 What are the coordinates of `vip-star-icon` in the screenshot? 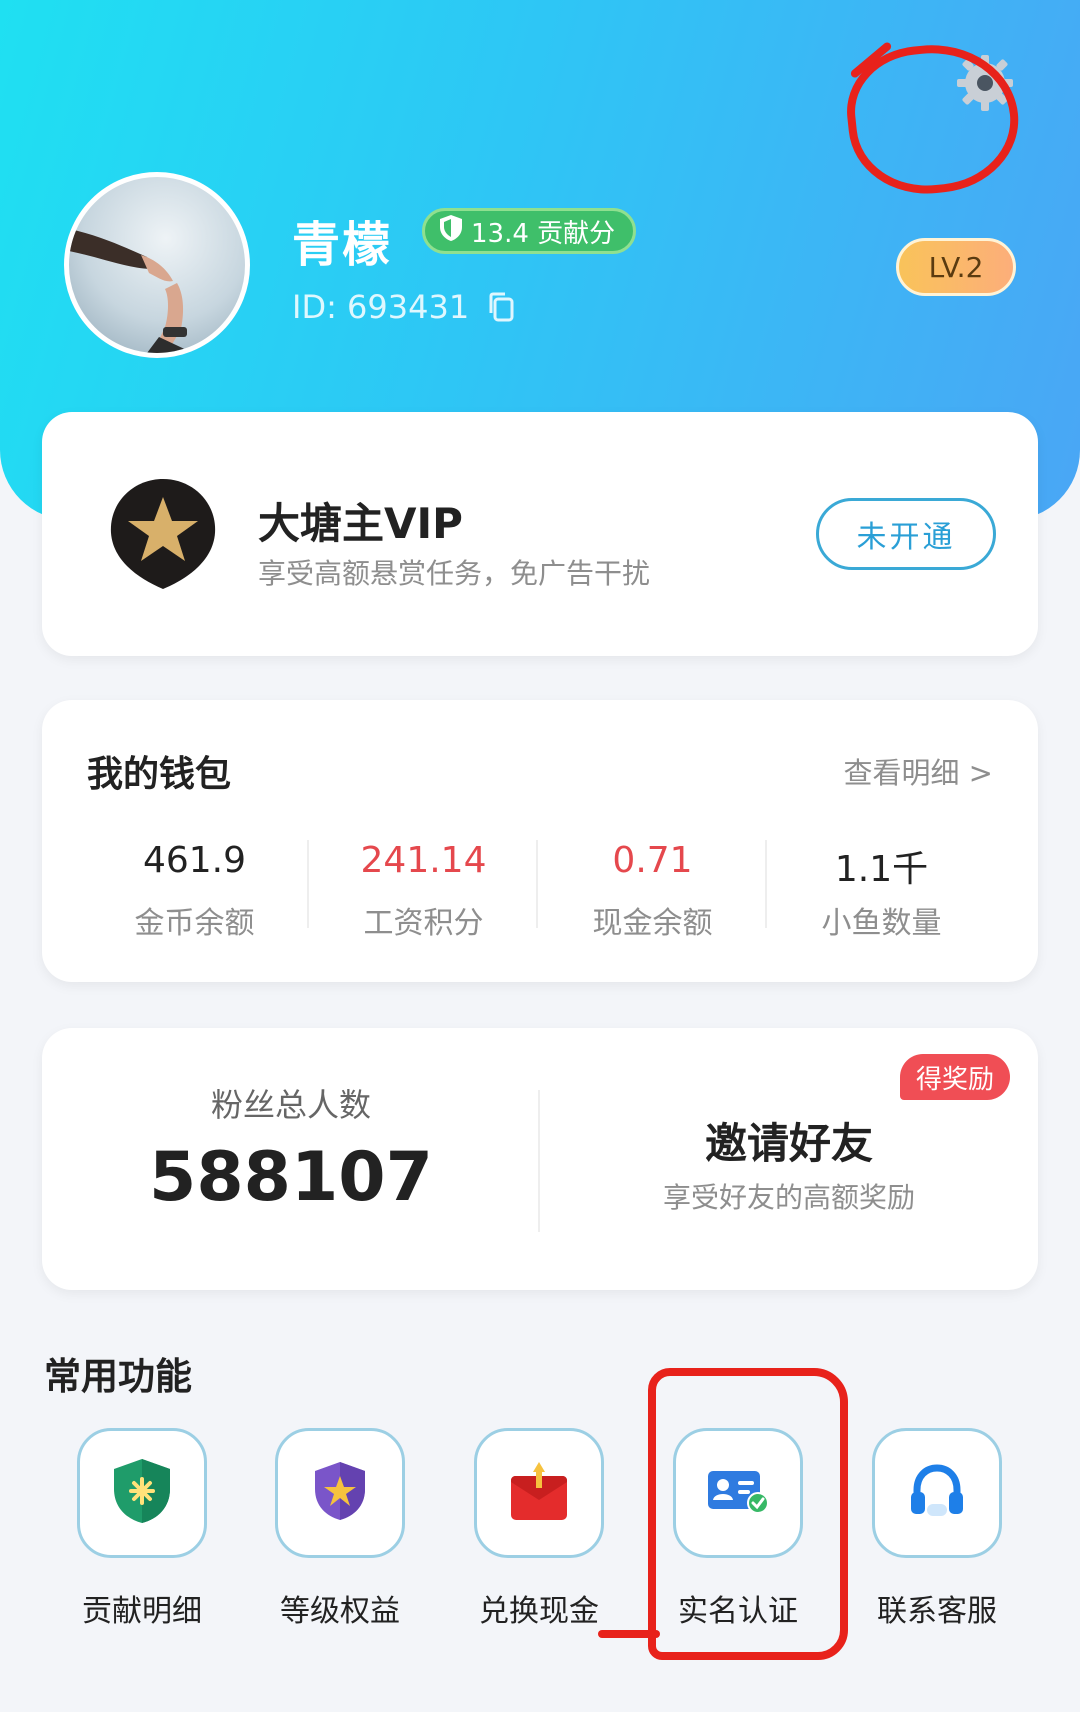 It's located at (163, 535).